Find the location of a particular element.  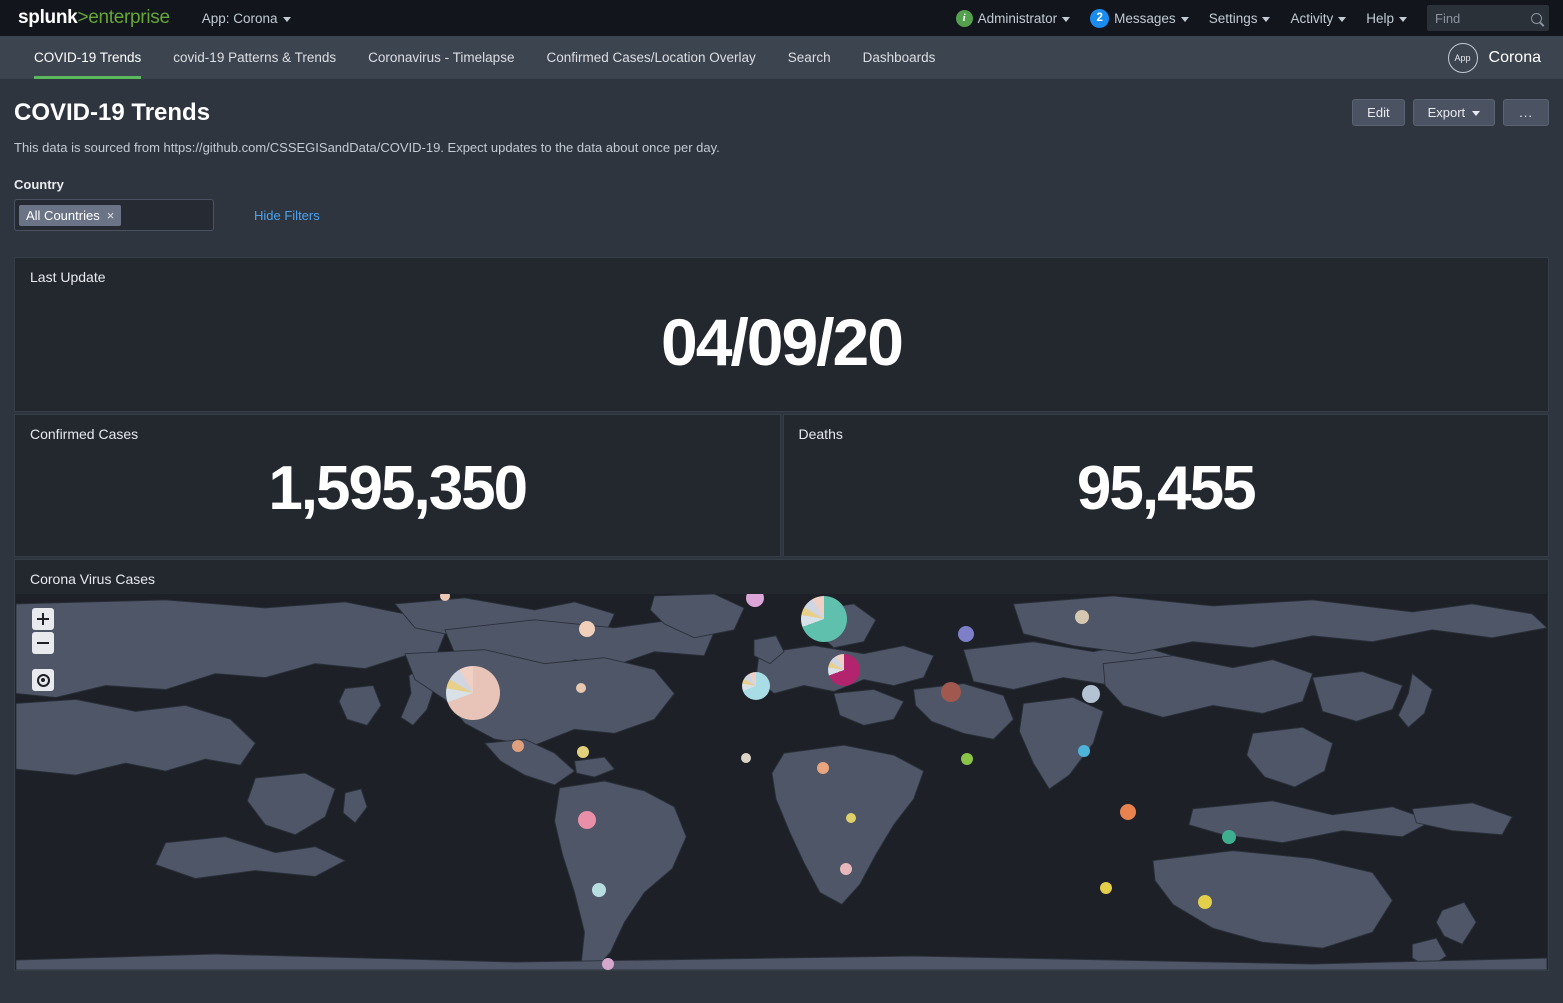

nav-tab-confirmed-cases-location-overlay: Confirmed Cases/Location Overlay is located at coordinates (650, 57).